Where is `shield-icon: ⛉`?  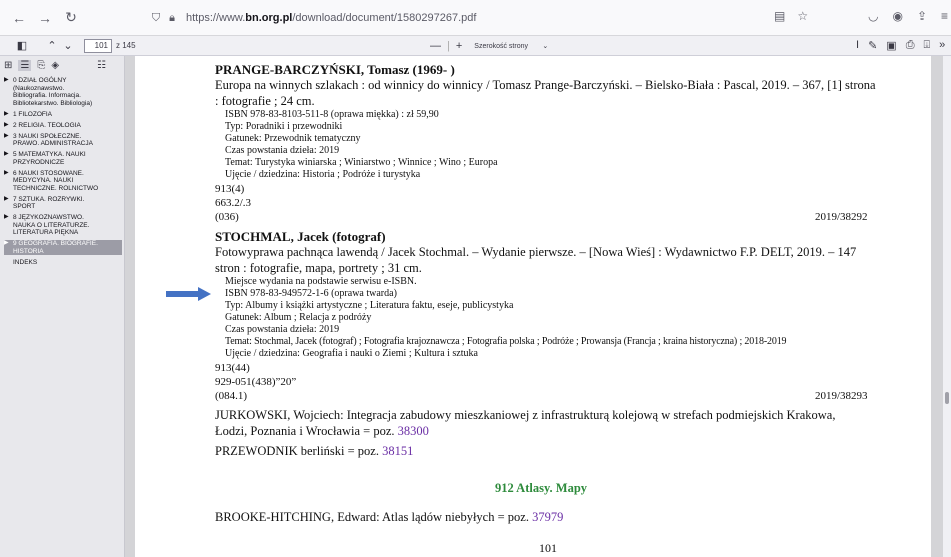
shield-icon: ⛉ is located at coordinates (156, 18).